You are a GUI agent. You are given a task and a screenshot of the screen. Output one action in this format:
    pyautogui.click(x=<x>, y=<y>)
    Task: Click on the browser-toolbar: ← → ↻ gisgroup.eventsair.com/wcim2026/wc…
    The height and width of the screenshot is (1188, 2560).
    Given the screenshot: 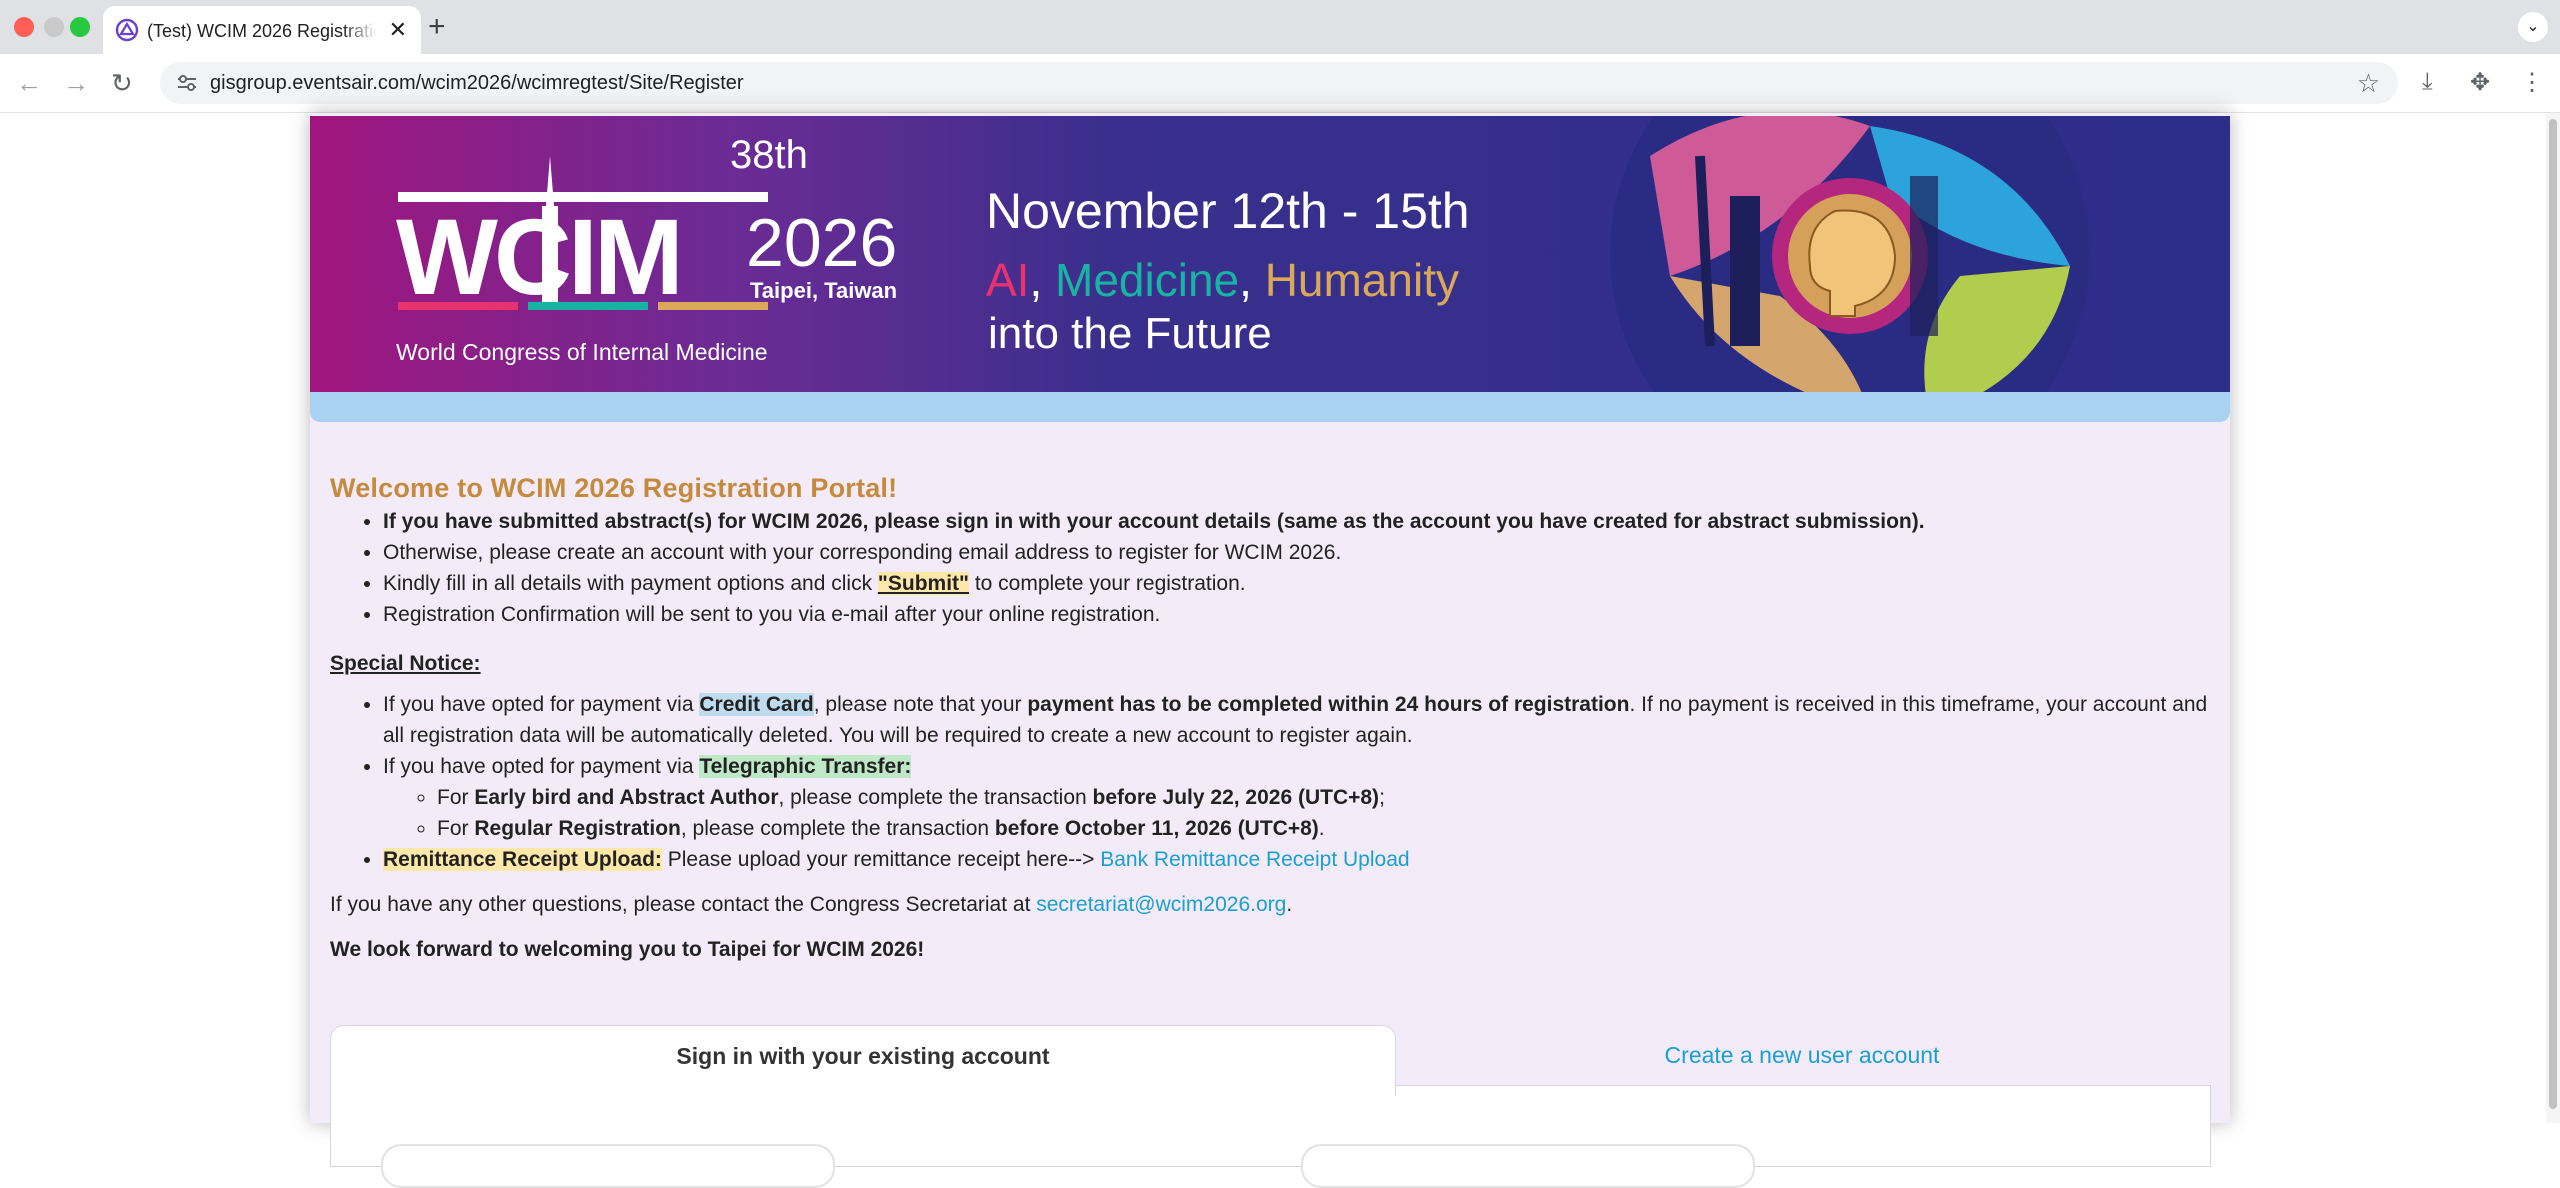 What is the action you would take?
    pyautogui.click(x=1280, y=83)
    